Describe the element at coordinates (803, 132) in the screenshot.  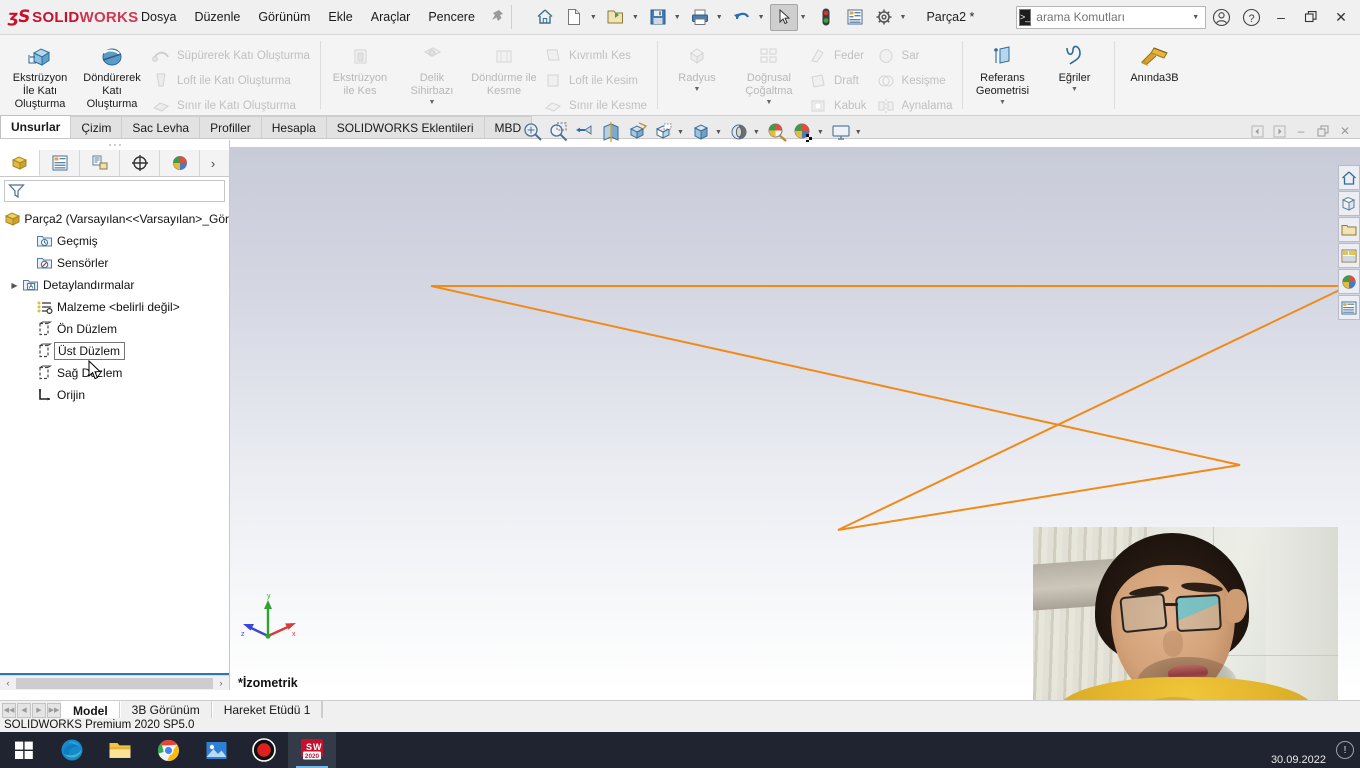
I see `appearances-scenes-icon` at that location.